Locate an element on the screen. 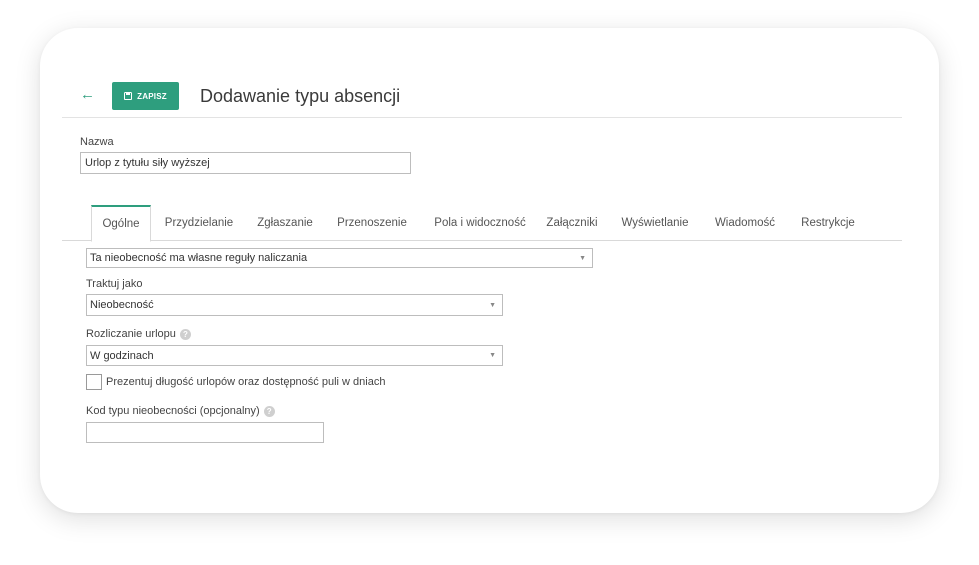 This screenshot has width=979, height=565. leave-settlement-value: W godzinach is located at coordinates (122, 355).